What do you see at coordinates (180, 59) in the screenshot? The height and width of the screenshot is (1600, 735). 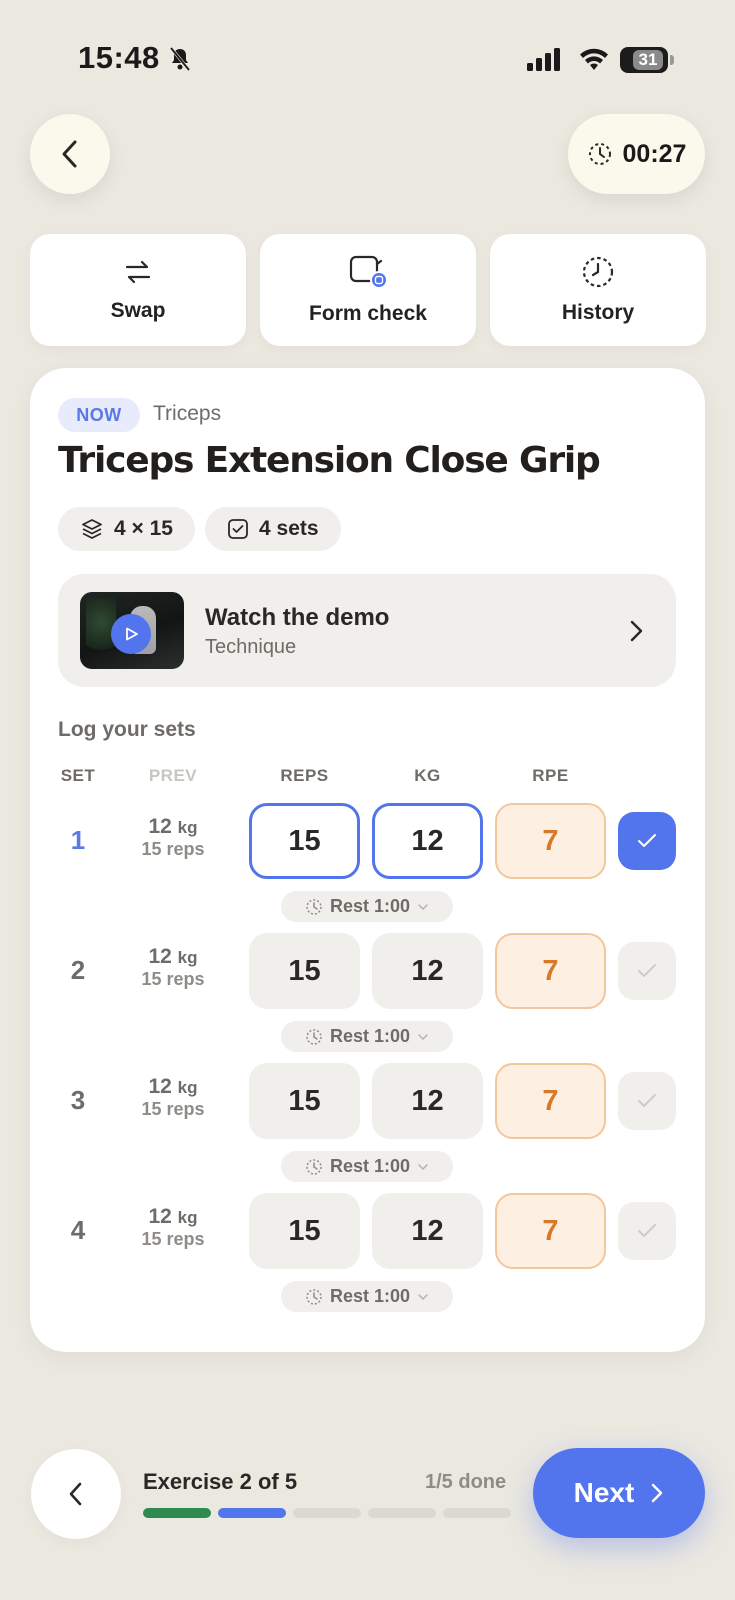 I see `silent-bell-icon` at bounding box center [180, 59].